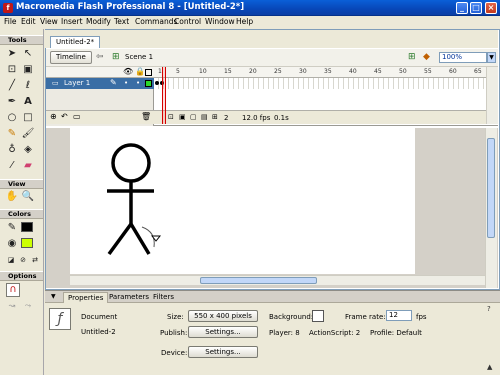 Image resolution: width=500 pixels, height=375 pixels. Describe the element at coordinates (220, 21) in the screenshot. I see `menu-window: Window` at that location.